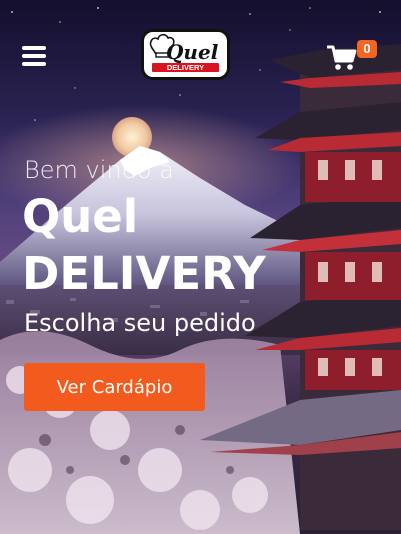 Image resolution: width=401 pixels, height=534 pixels. Describe the element at coordinates (114, 387) in the screenshot. I see `view-menu-button: Ver Cardápio` at that location.